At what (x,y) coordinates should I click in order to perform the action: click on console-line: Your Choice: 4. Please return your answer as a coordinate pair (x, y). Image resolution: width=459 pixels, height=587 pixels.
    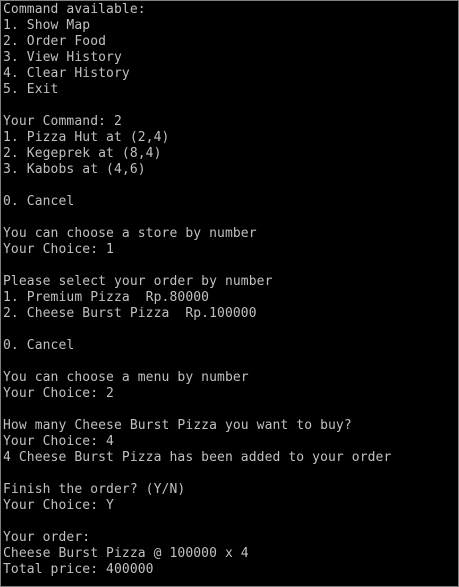
    Looking at the image, I should click on (58, 441).